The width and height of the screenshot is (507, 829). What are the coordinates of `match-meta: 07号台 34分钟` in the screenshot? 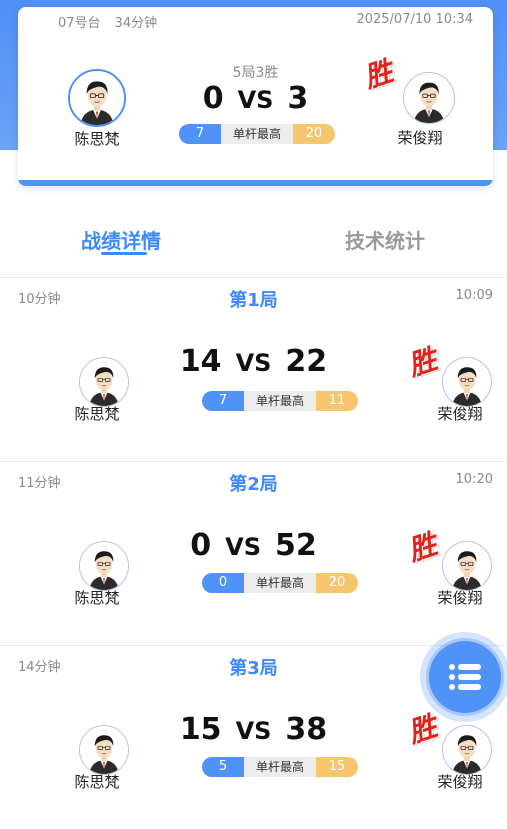 It's located at (107, 21).